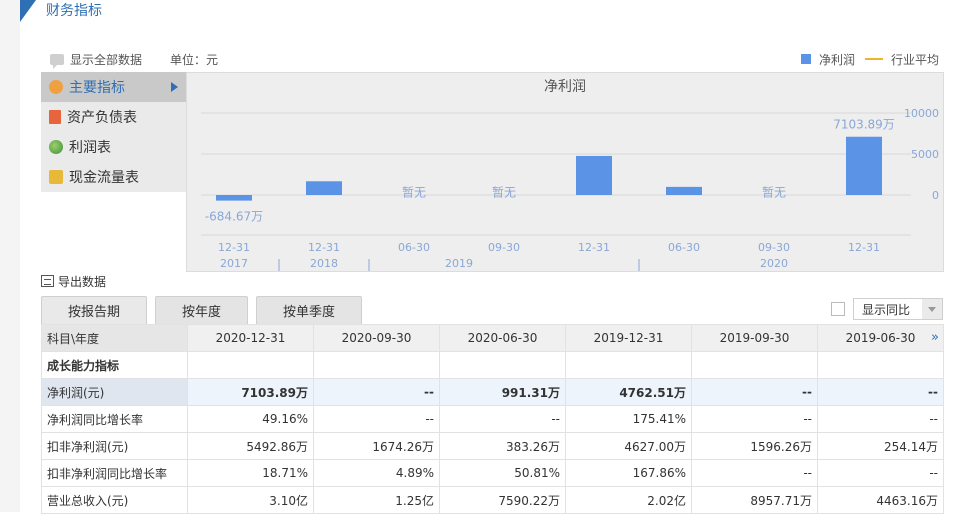 Image resolution: width=957 pixels, height=514 pixels. I want to click on document-icon, so click(55, 117).